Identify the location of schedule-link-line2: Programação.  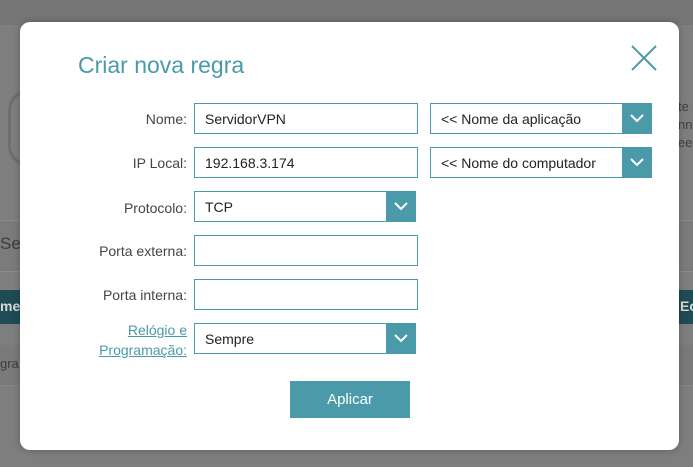
(141, 350).